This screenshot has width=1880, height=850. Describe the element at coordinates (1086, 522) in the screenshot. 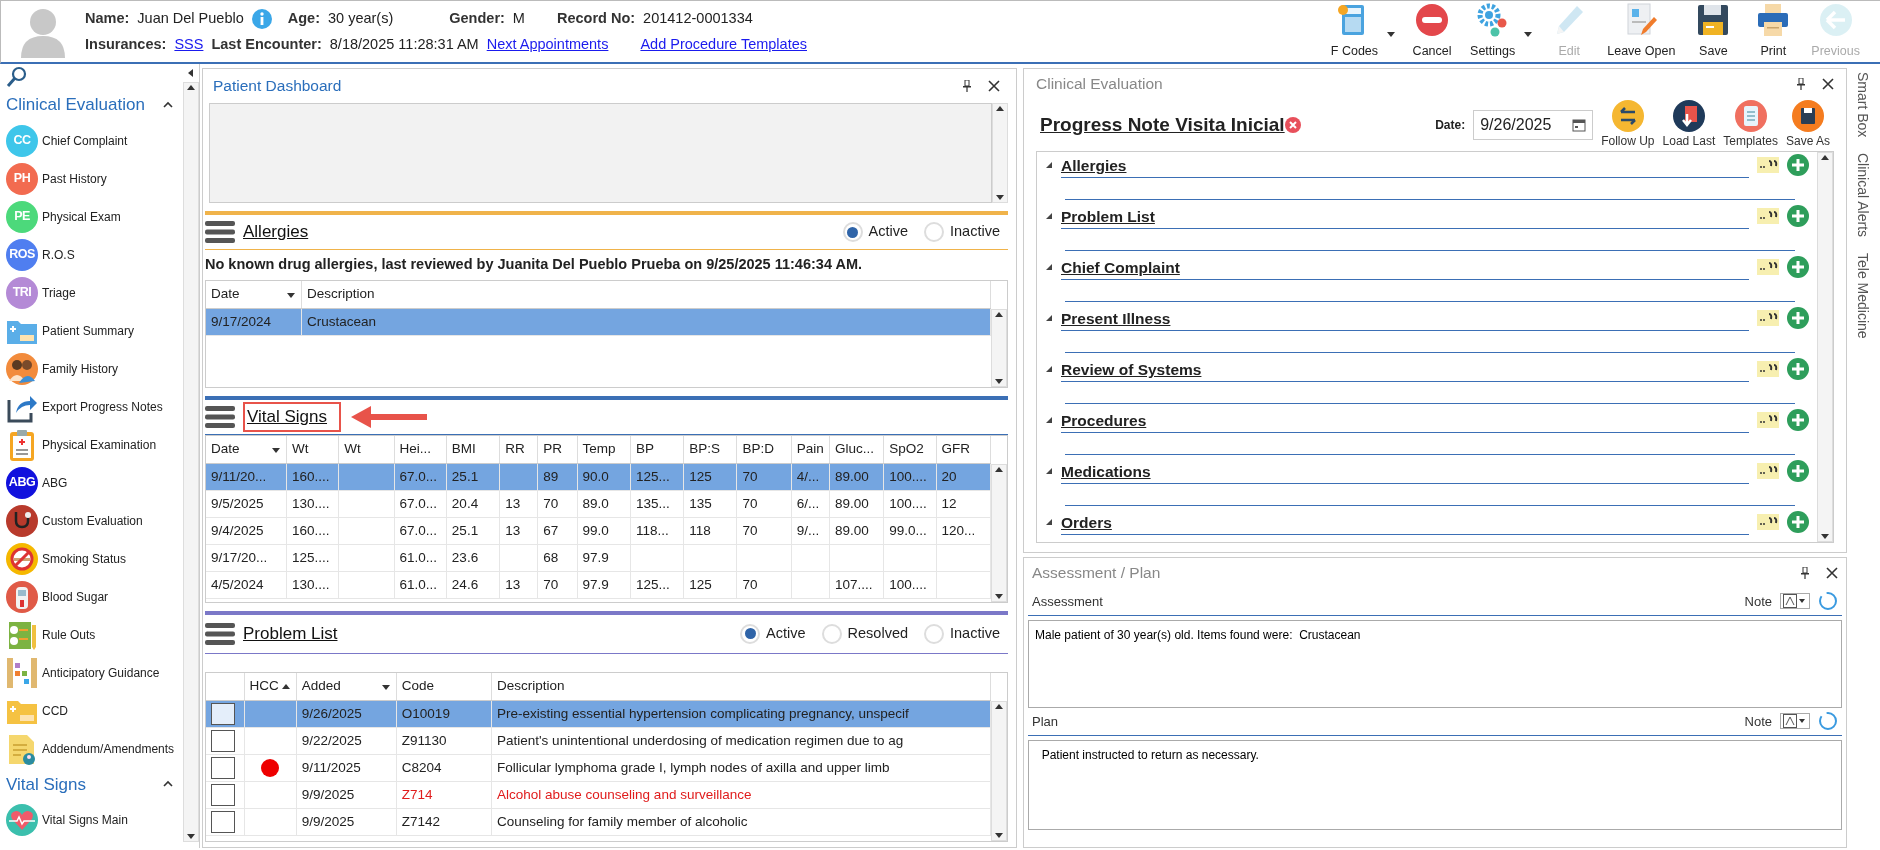

I see `section-link: Orders` at that location.